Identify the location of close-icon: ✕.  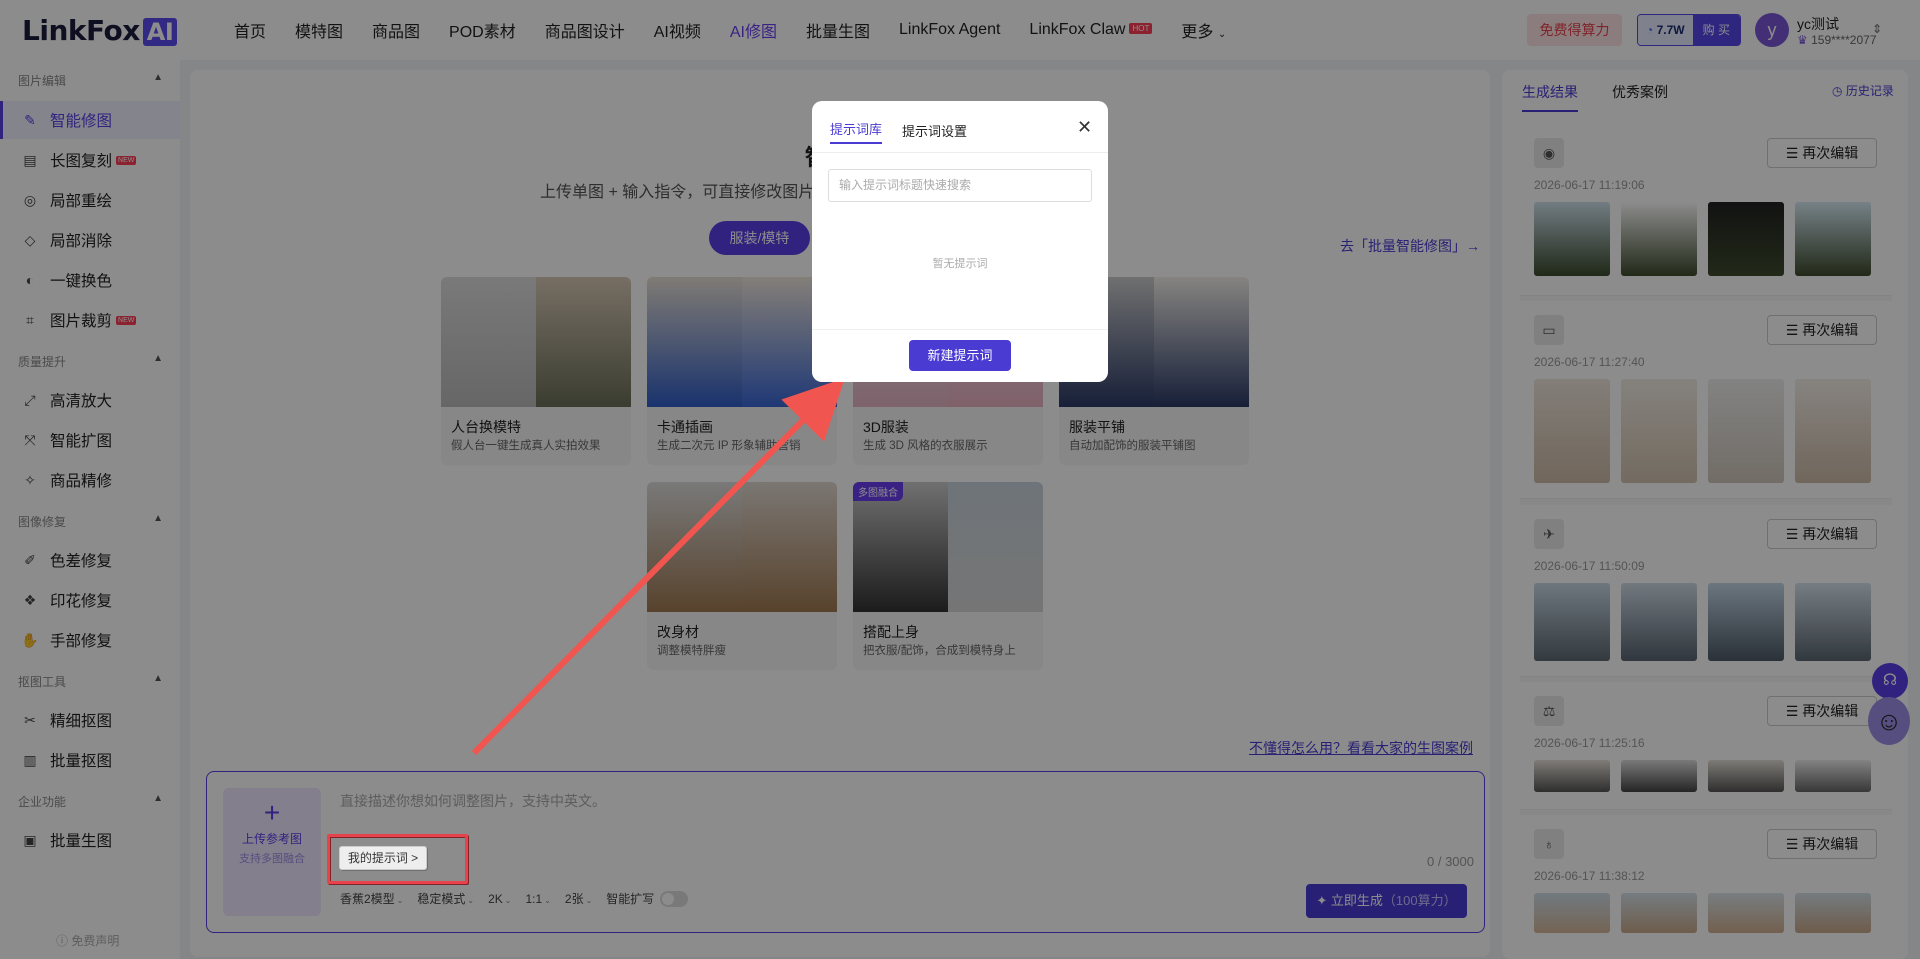
(1084, 127).